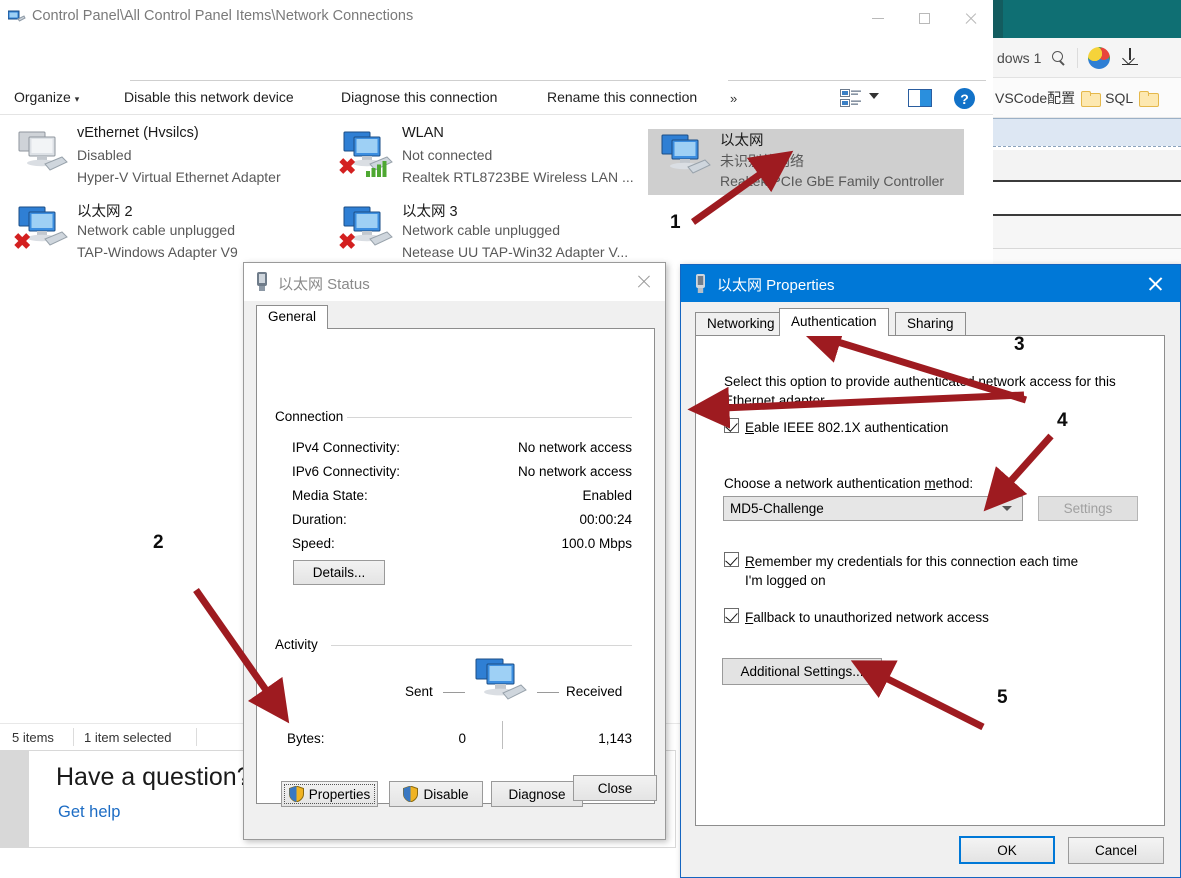 The width and height of the screenshot is (1181, 878). What do you see at coordinates (447, 155) in the screenshot?
I see `adapter-state: Not connected` at bounding box center [447, 155].